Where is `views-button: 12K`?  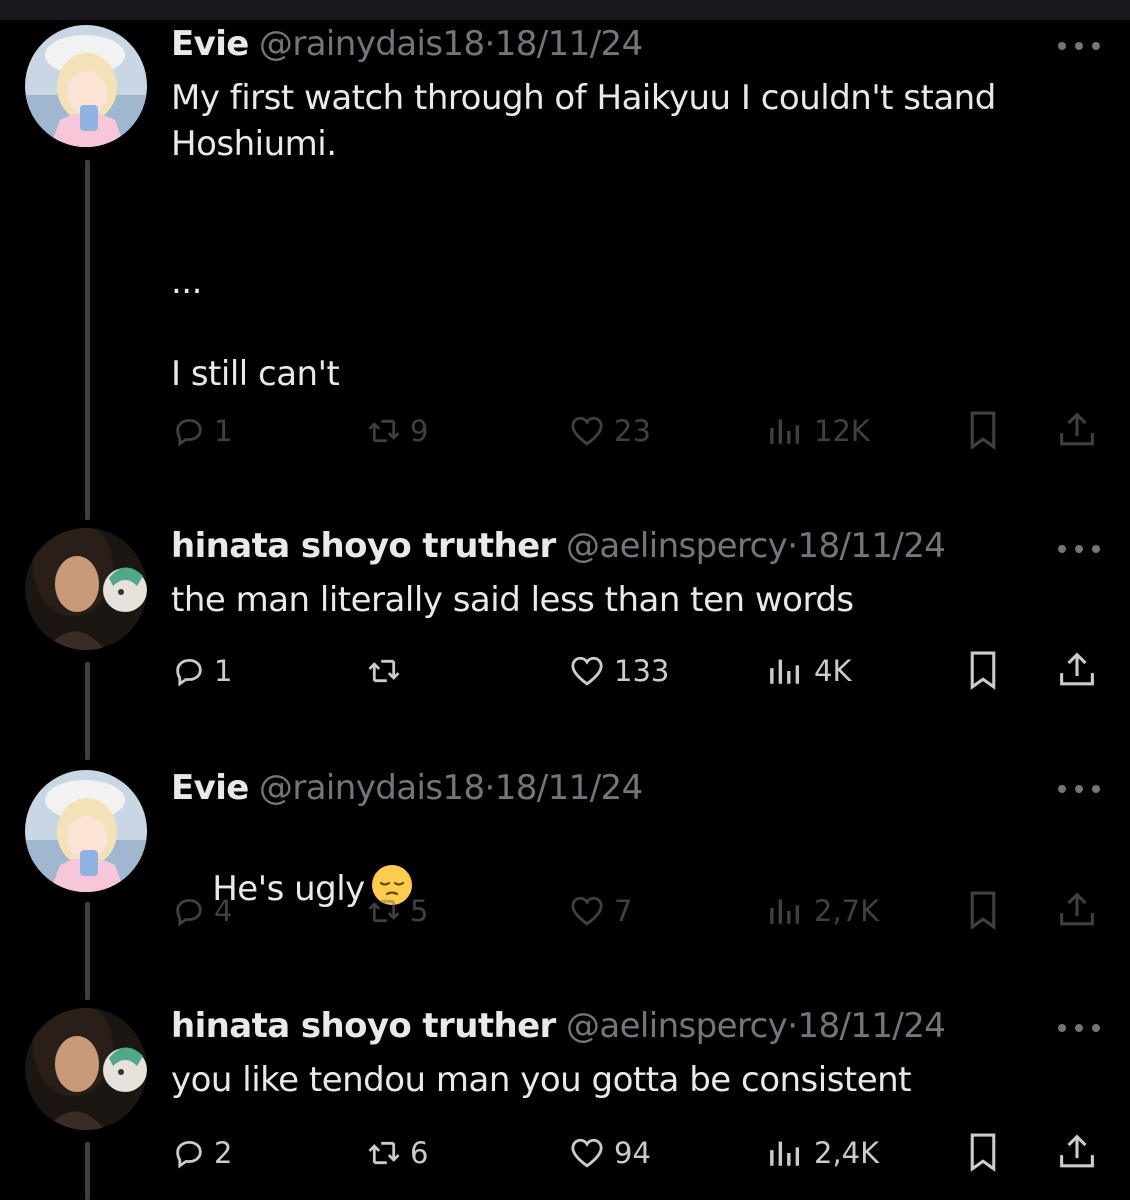
views-button: 12K is located at coordinates (818, 431).